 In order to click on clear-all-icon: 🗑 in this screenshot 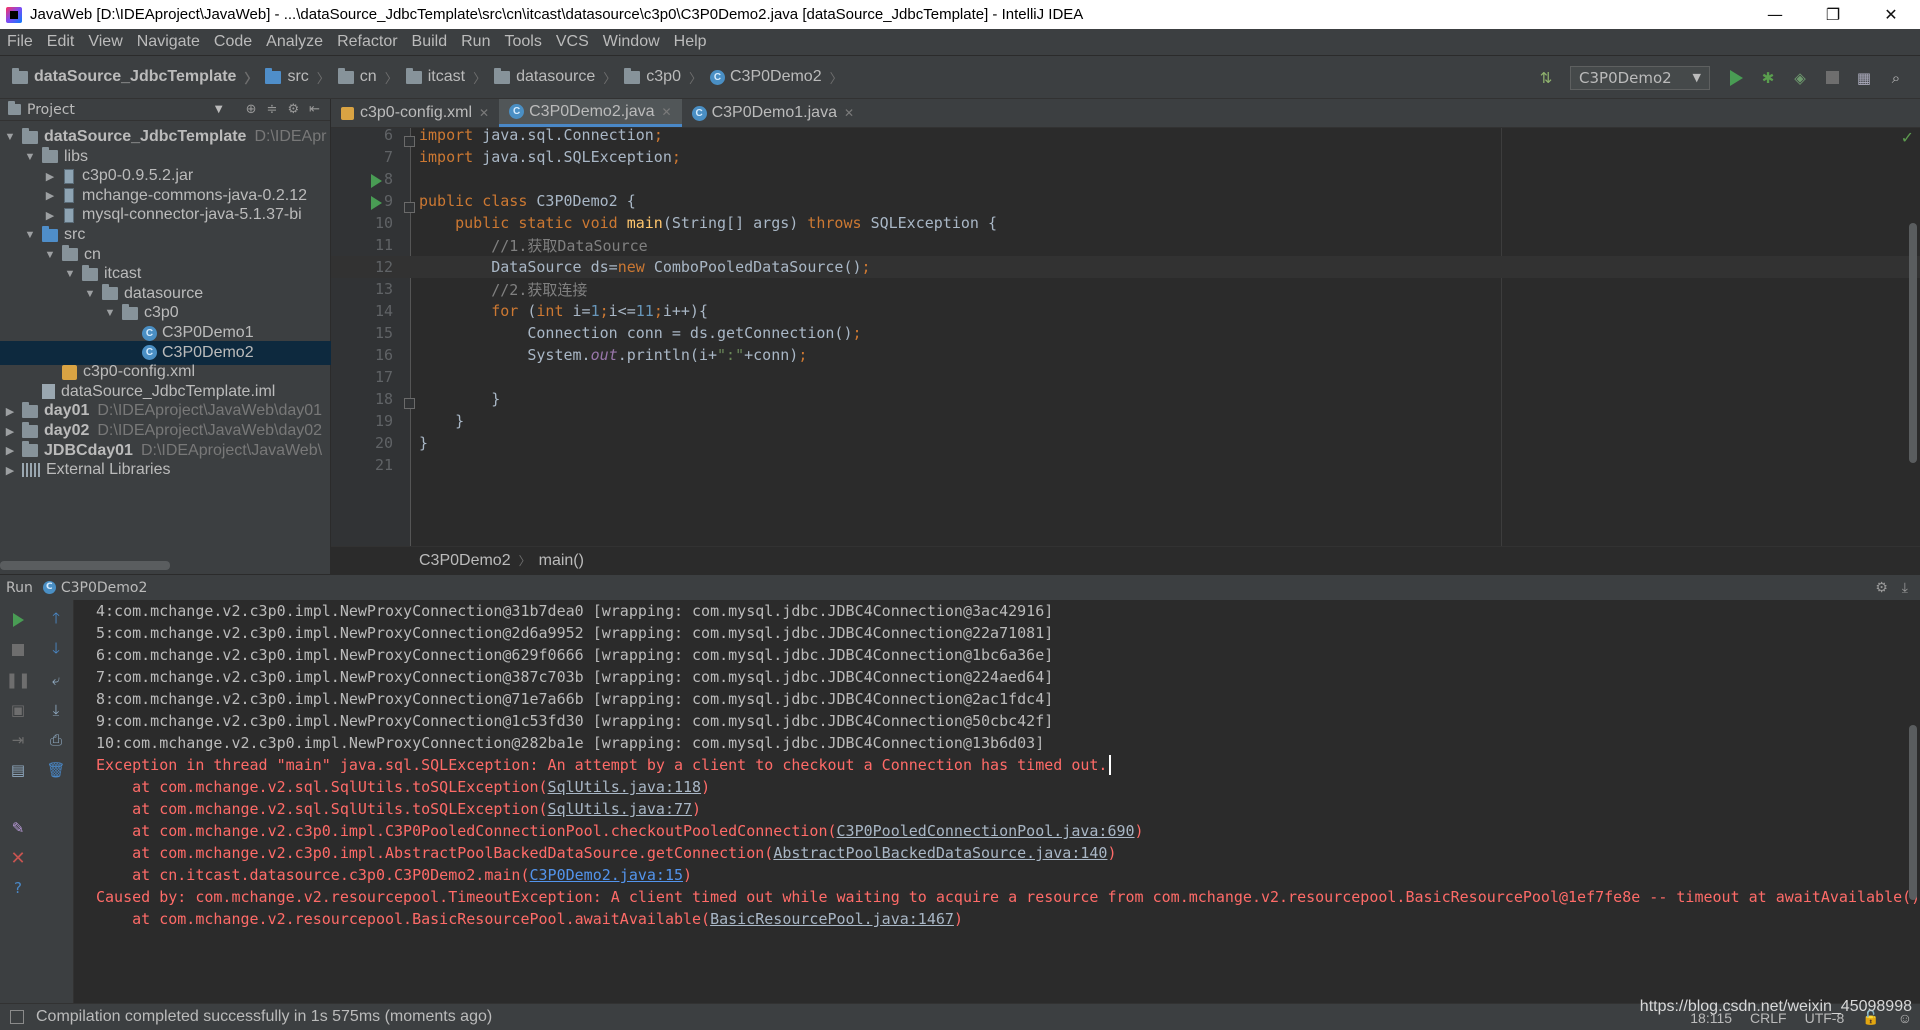, I will do `click(56, 770)`.